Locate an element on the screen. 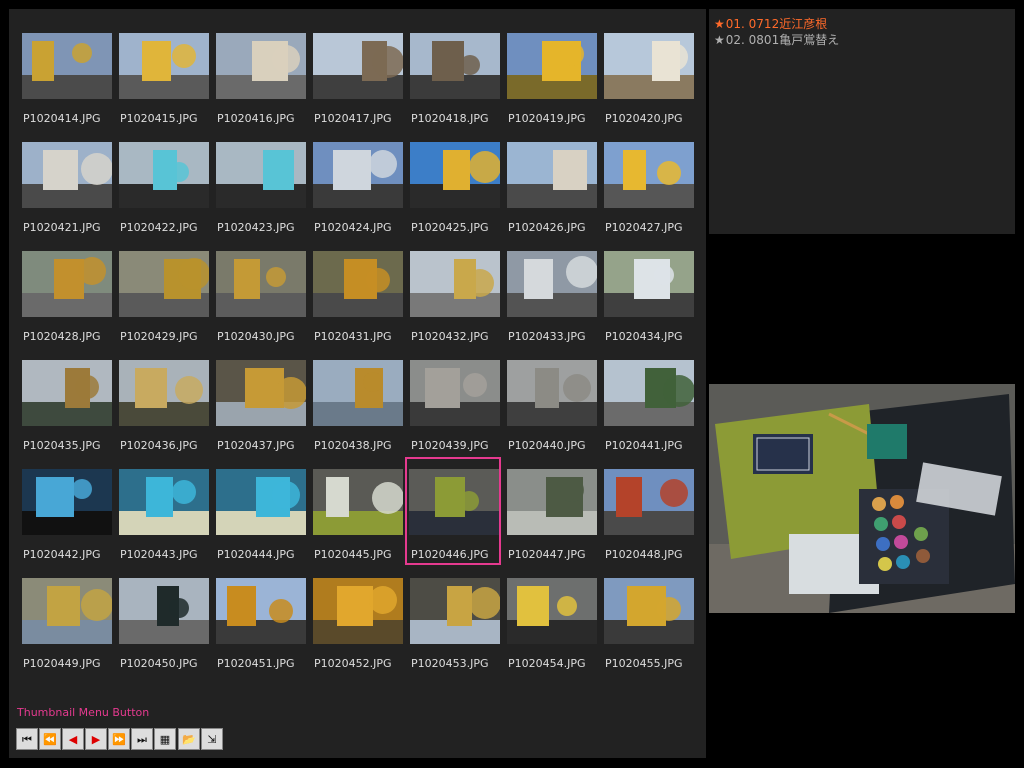 The width and height of the screenshot is (1024, 768). thumbnail-item: P1020430.JPG is located at coordinates (261, 303).